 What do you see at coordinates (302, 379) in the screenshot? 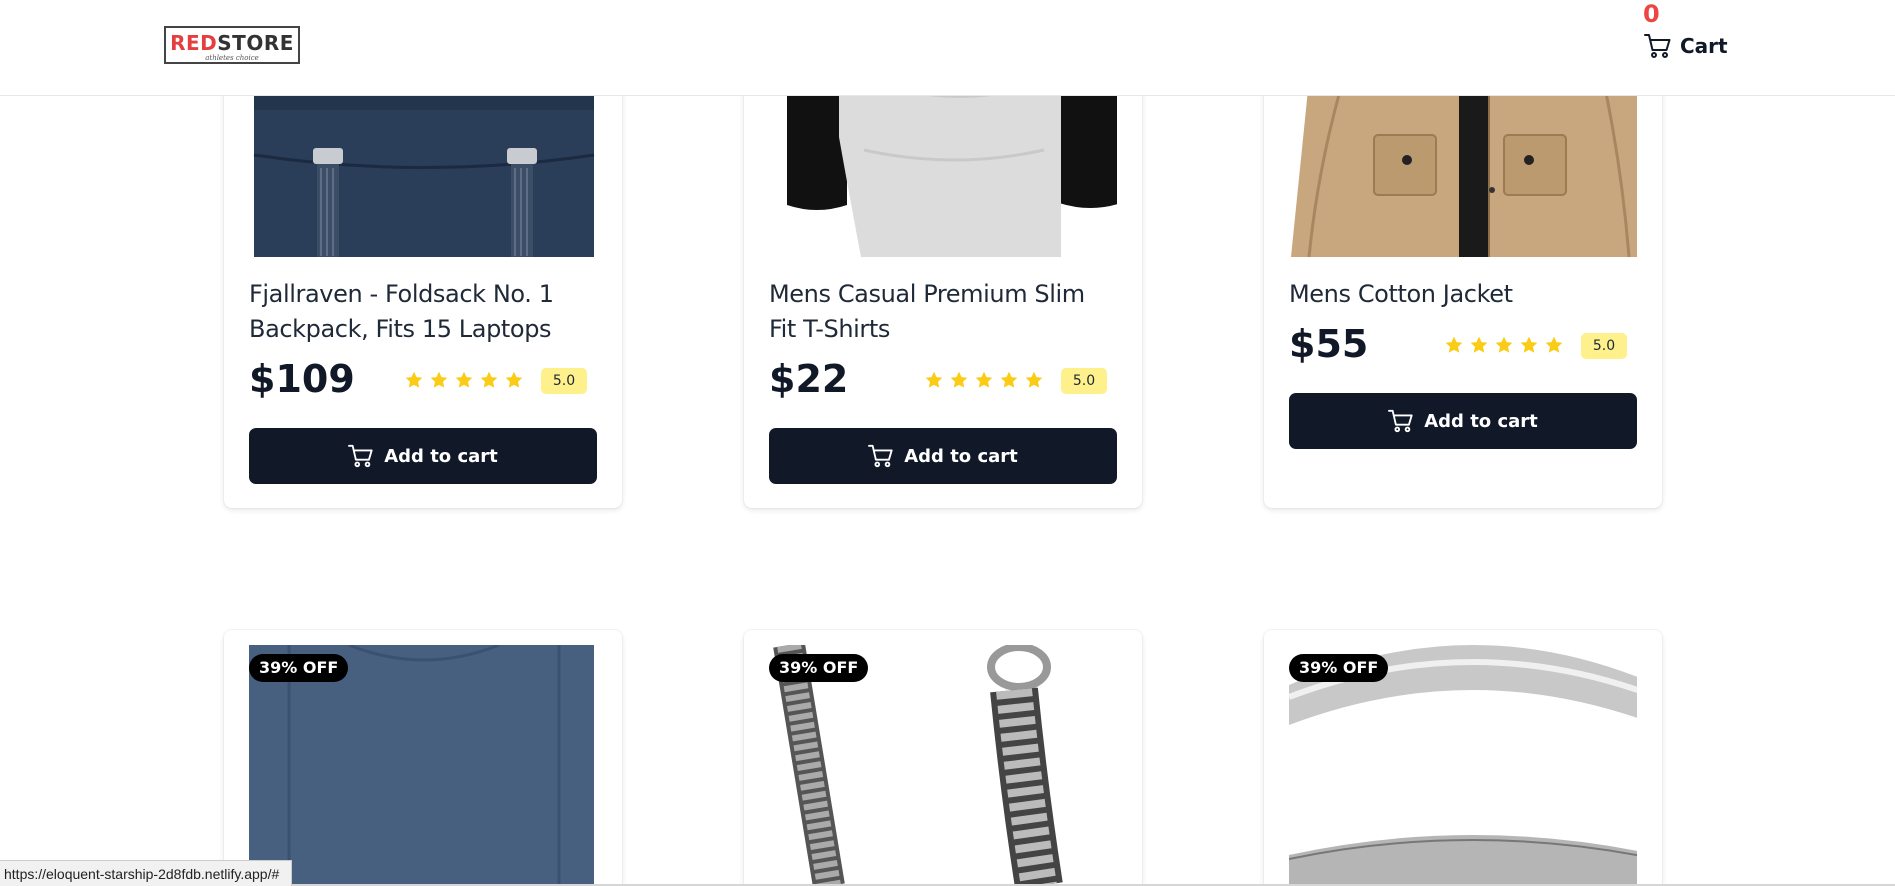
I see `product-price: $109` at bounding box center [302, 379].